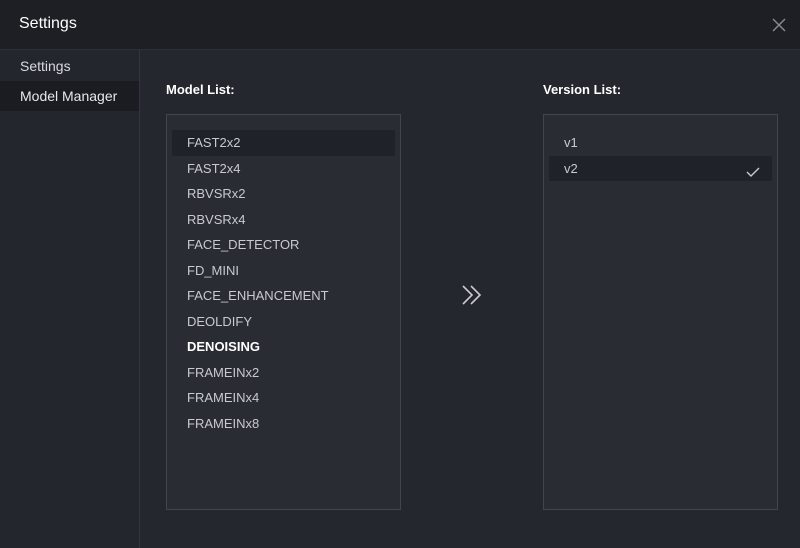 This screenshot has height=548, width=800. What do you see at coordinates (571, 142) in the screenshot?
I see `version-item-label: v1` at bounding box center [571, 142].